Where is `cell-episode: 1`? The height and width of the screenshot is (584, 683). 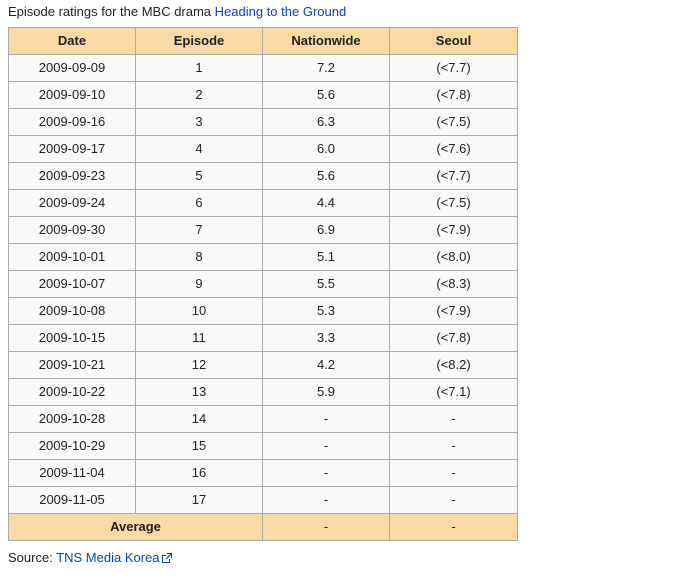
cell-episode: 1 is located at coordinates (199, 68).